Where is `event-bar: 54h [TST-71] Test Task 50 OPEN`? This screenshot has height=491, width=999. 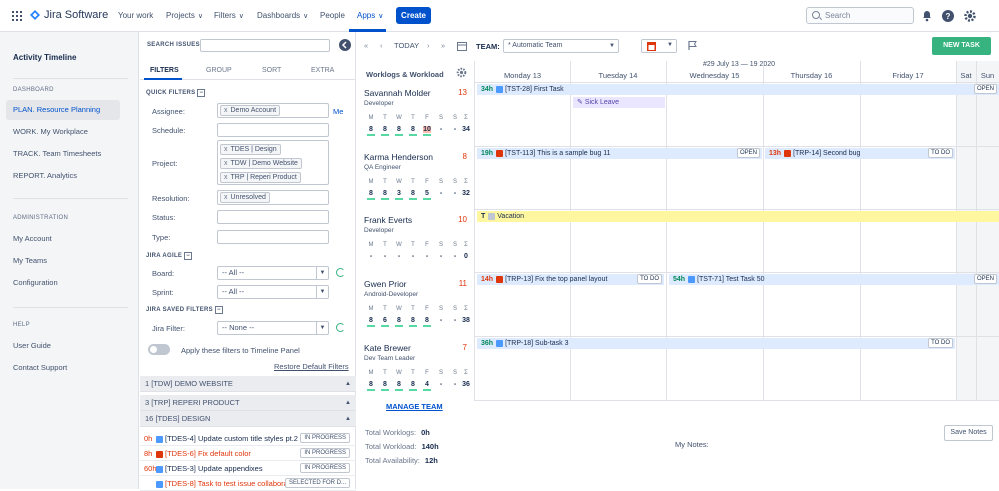 event-bar: 54h [TST-71] Test Task 50 OPEN is located at coordinates (834, 279).